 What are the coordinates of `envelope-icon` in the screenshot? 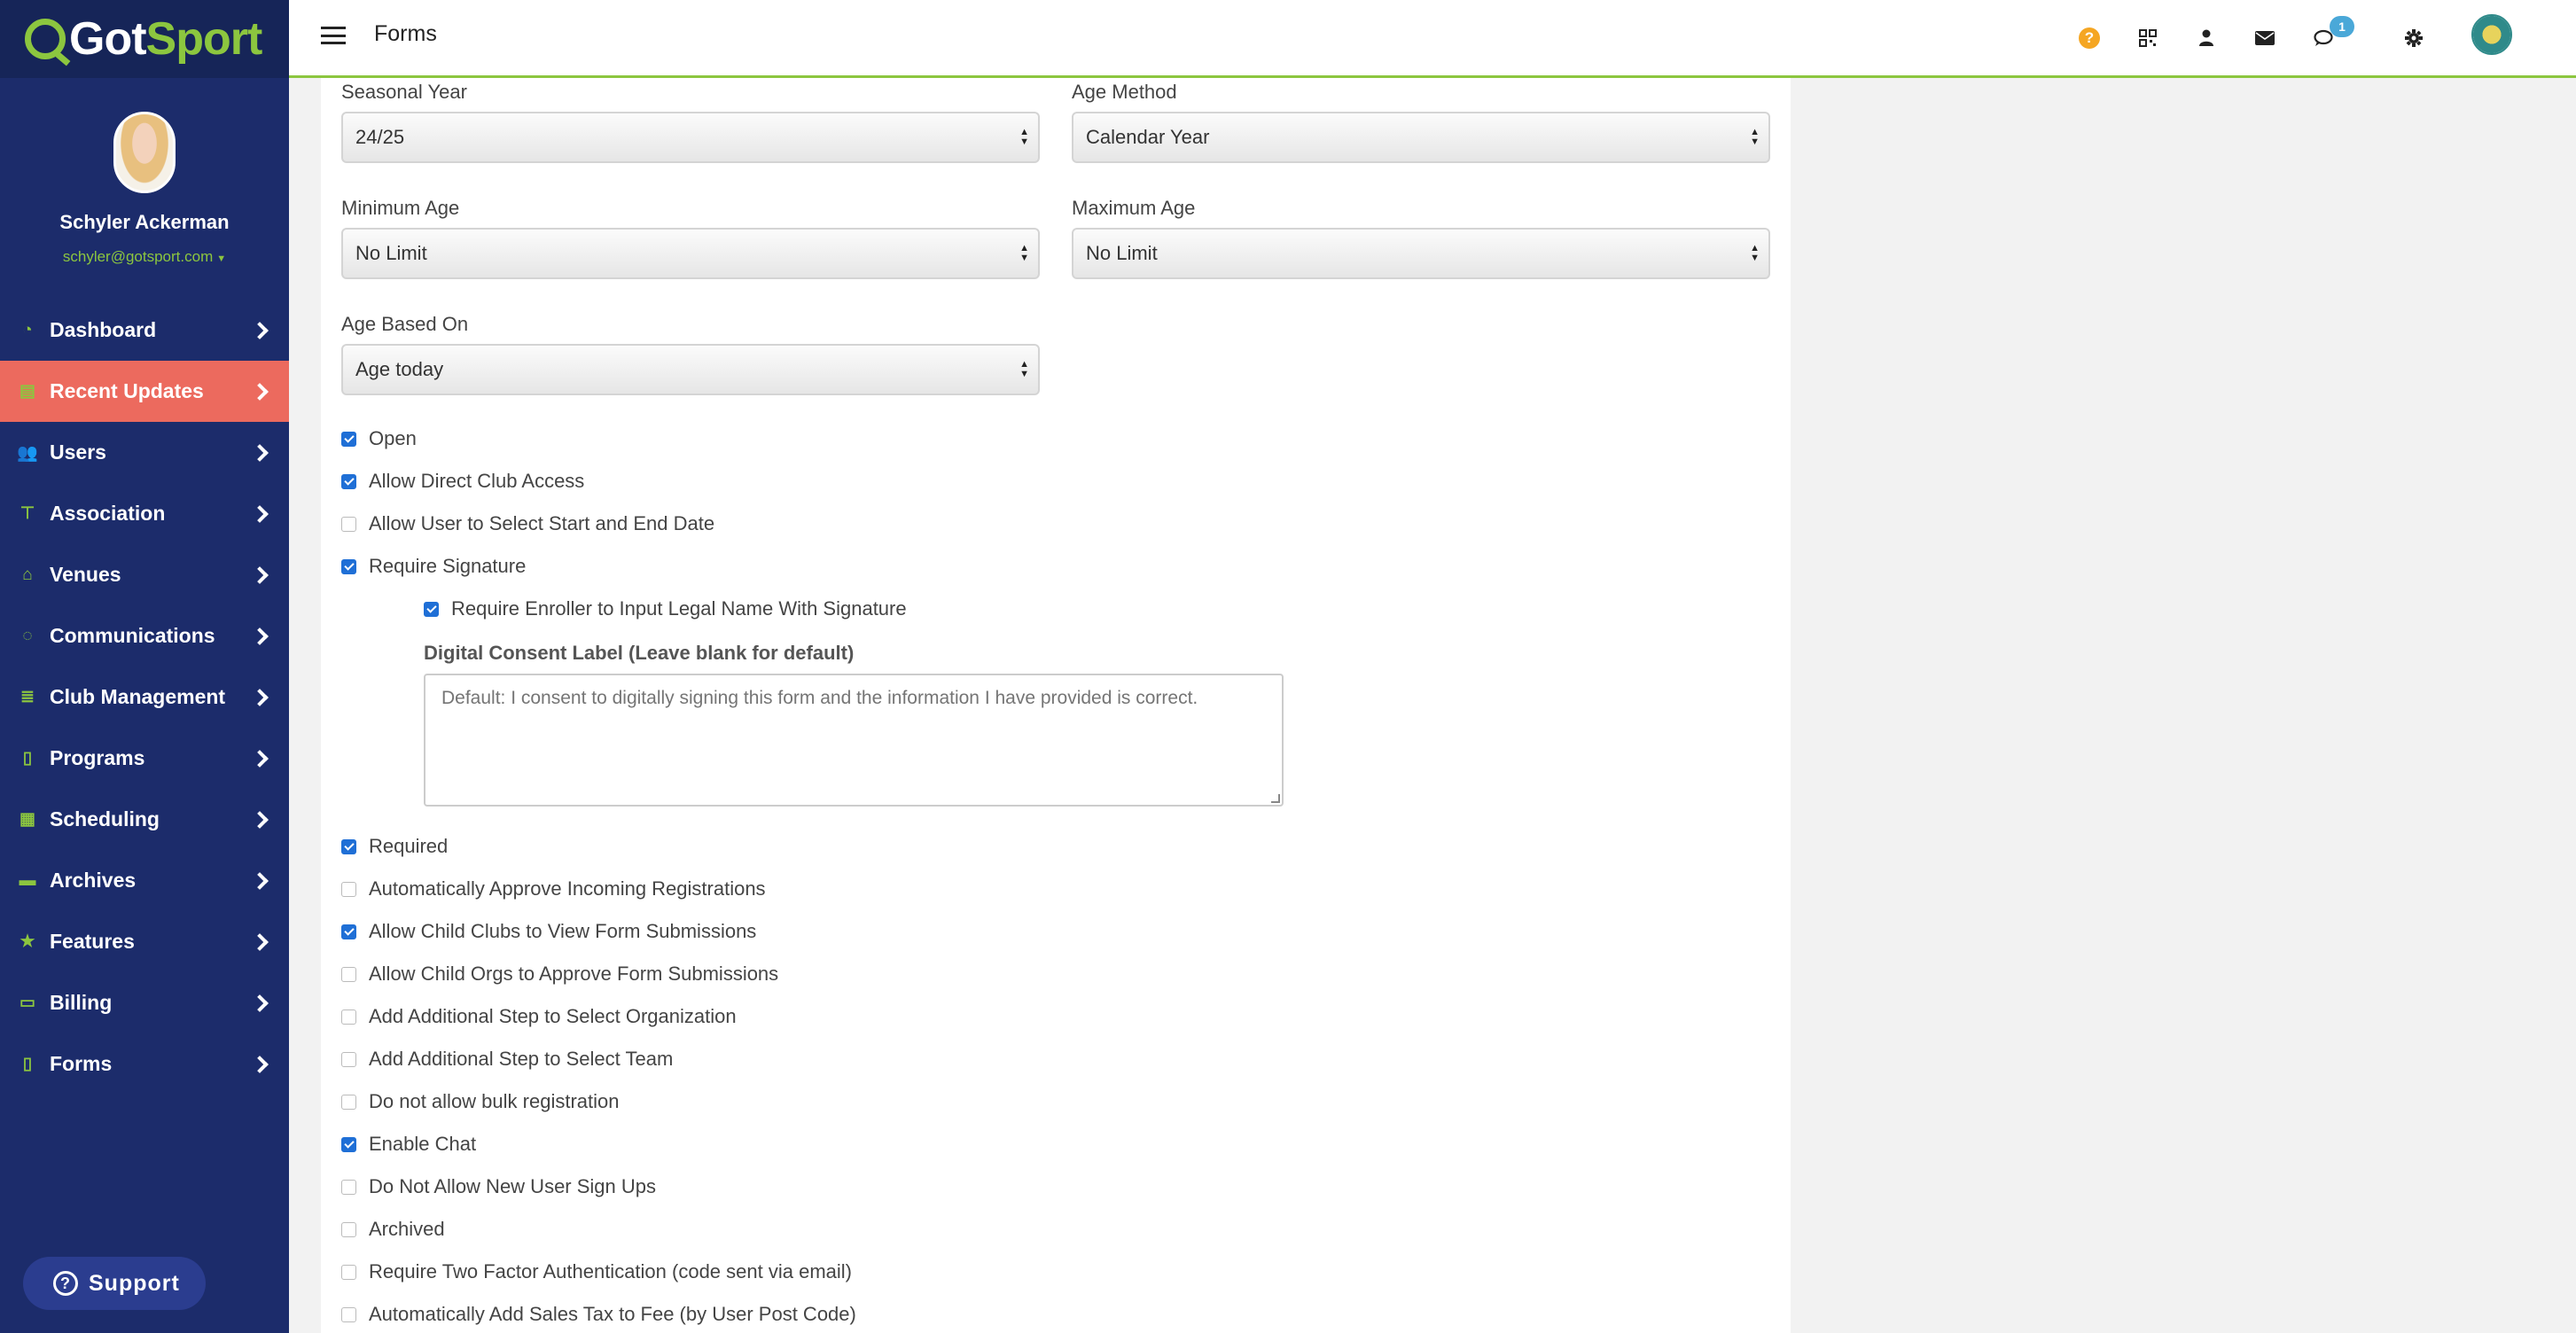 It's located at (2265, 38).